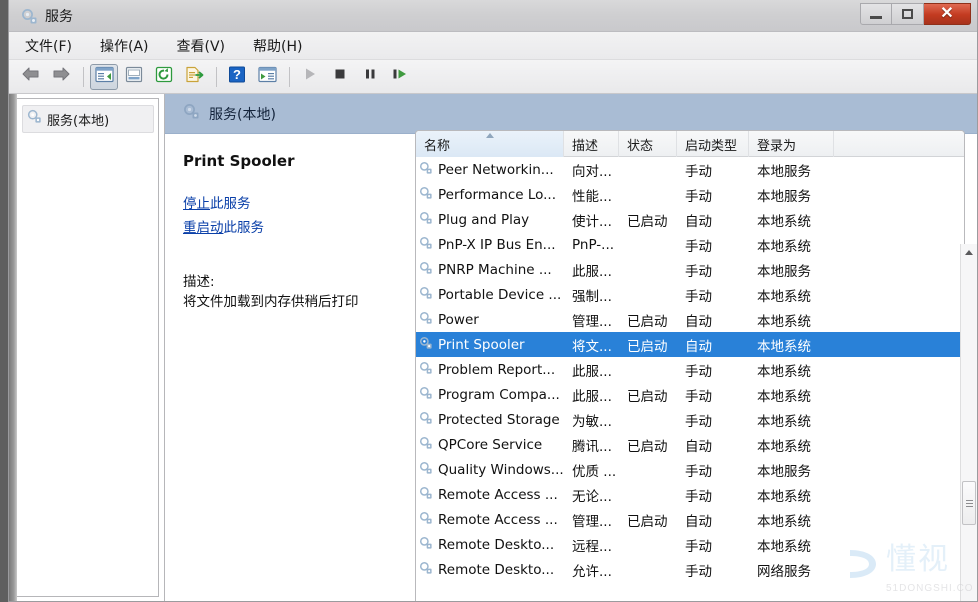 The width and height of the screenshot is (978, 602). Describe the element at coordinates (292, 226) in the screenshot. I see `restart-service-link: 重启动此服务` at that location.